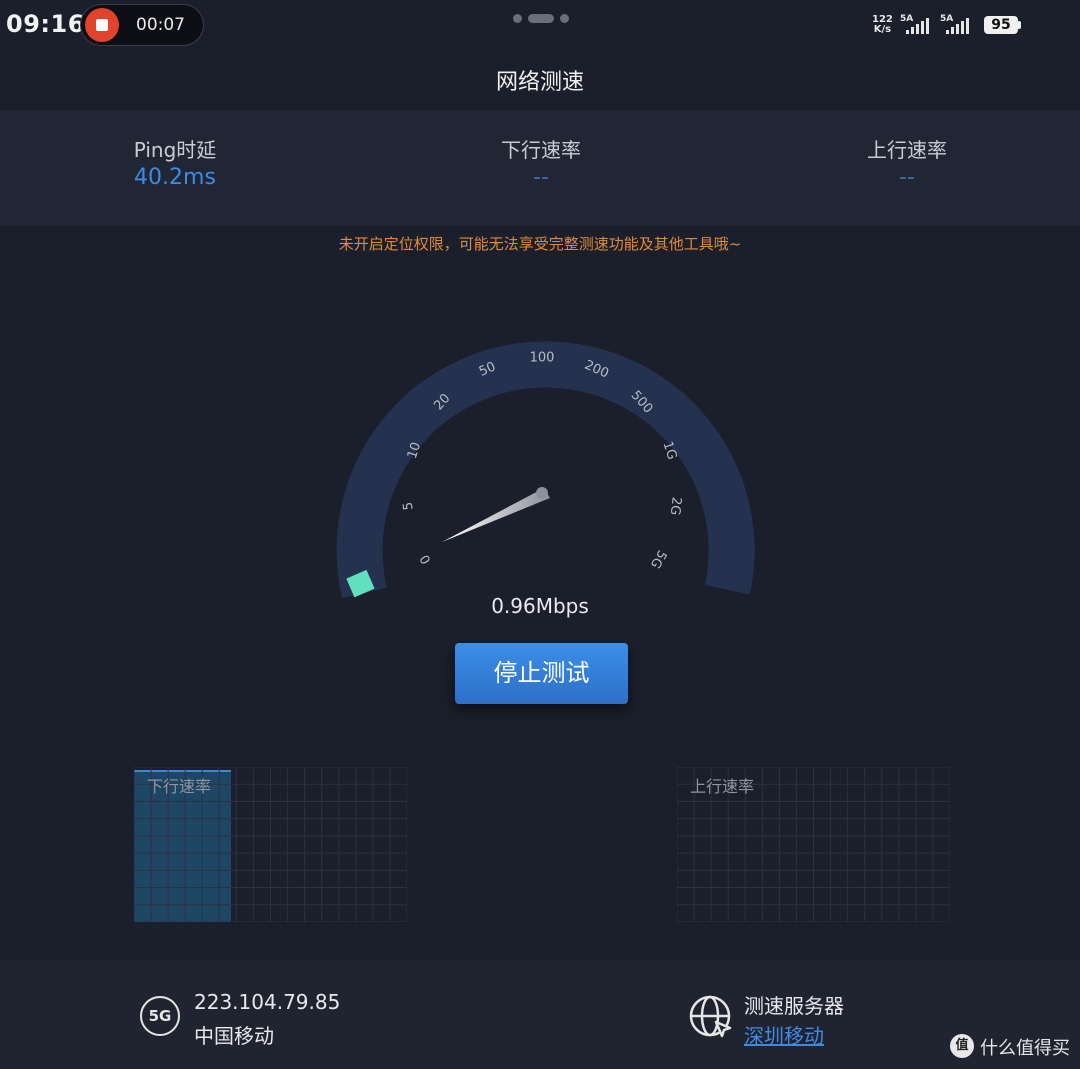 This screenshot has width=1080, height=1069. Describe the element at coordinates (1025, 1048) in the screenshot. I see `watermark-text: 什么值得买` at that location.